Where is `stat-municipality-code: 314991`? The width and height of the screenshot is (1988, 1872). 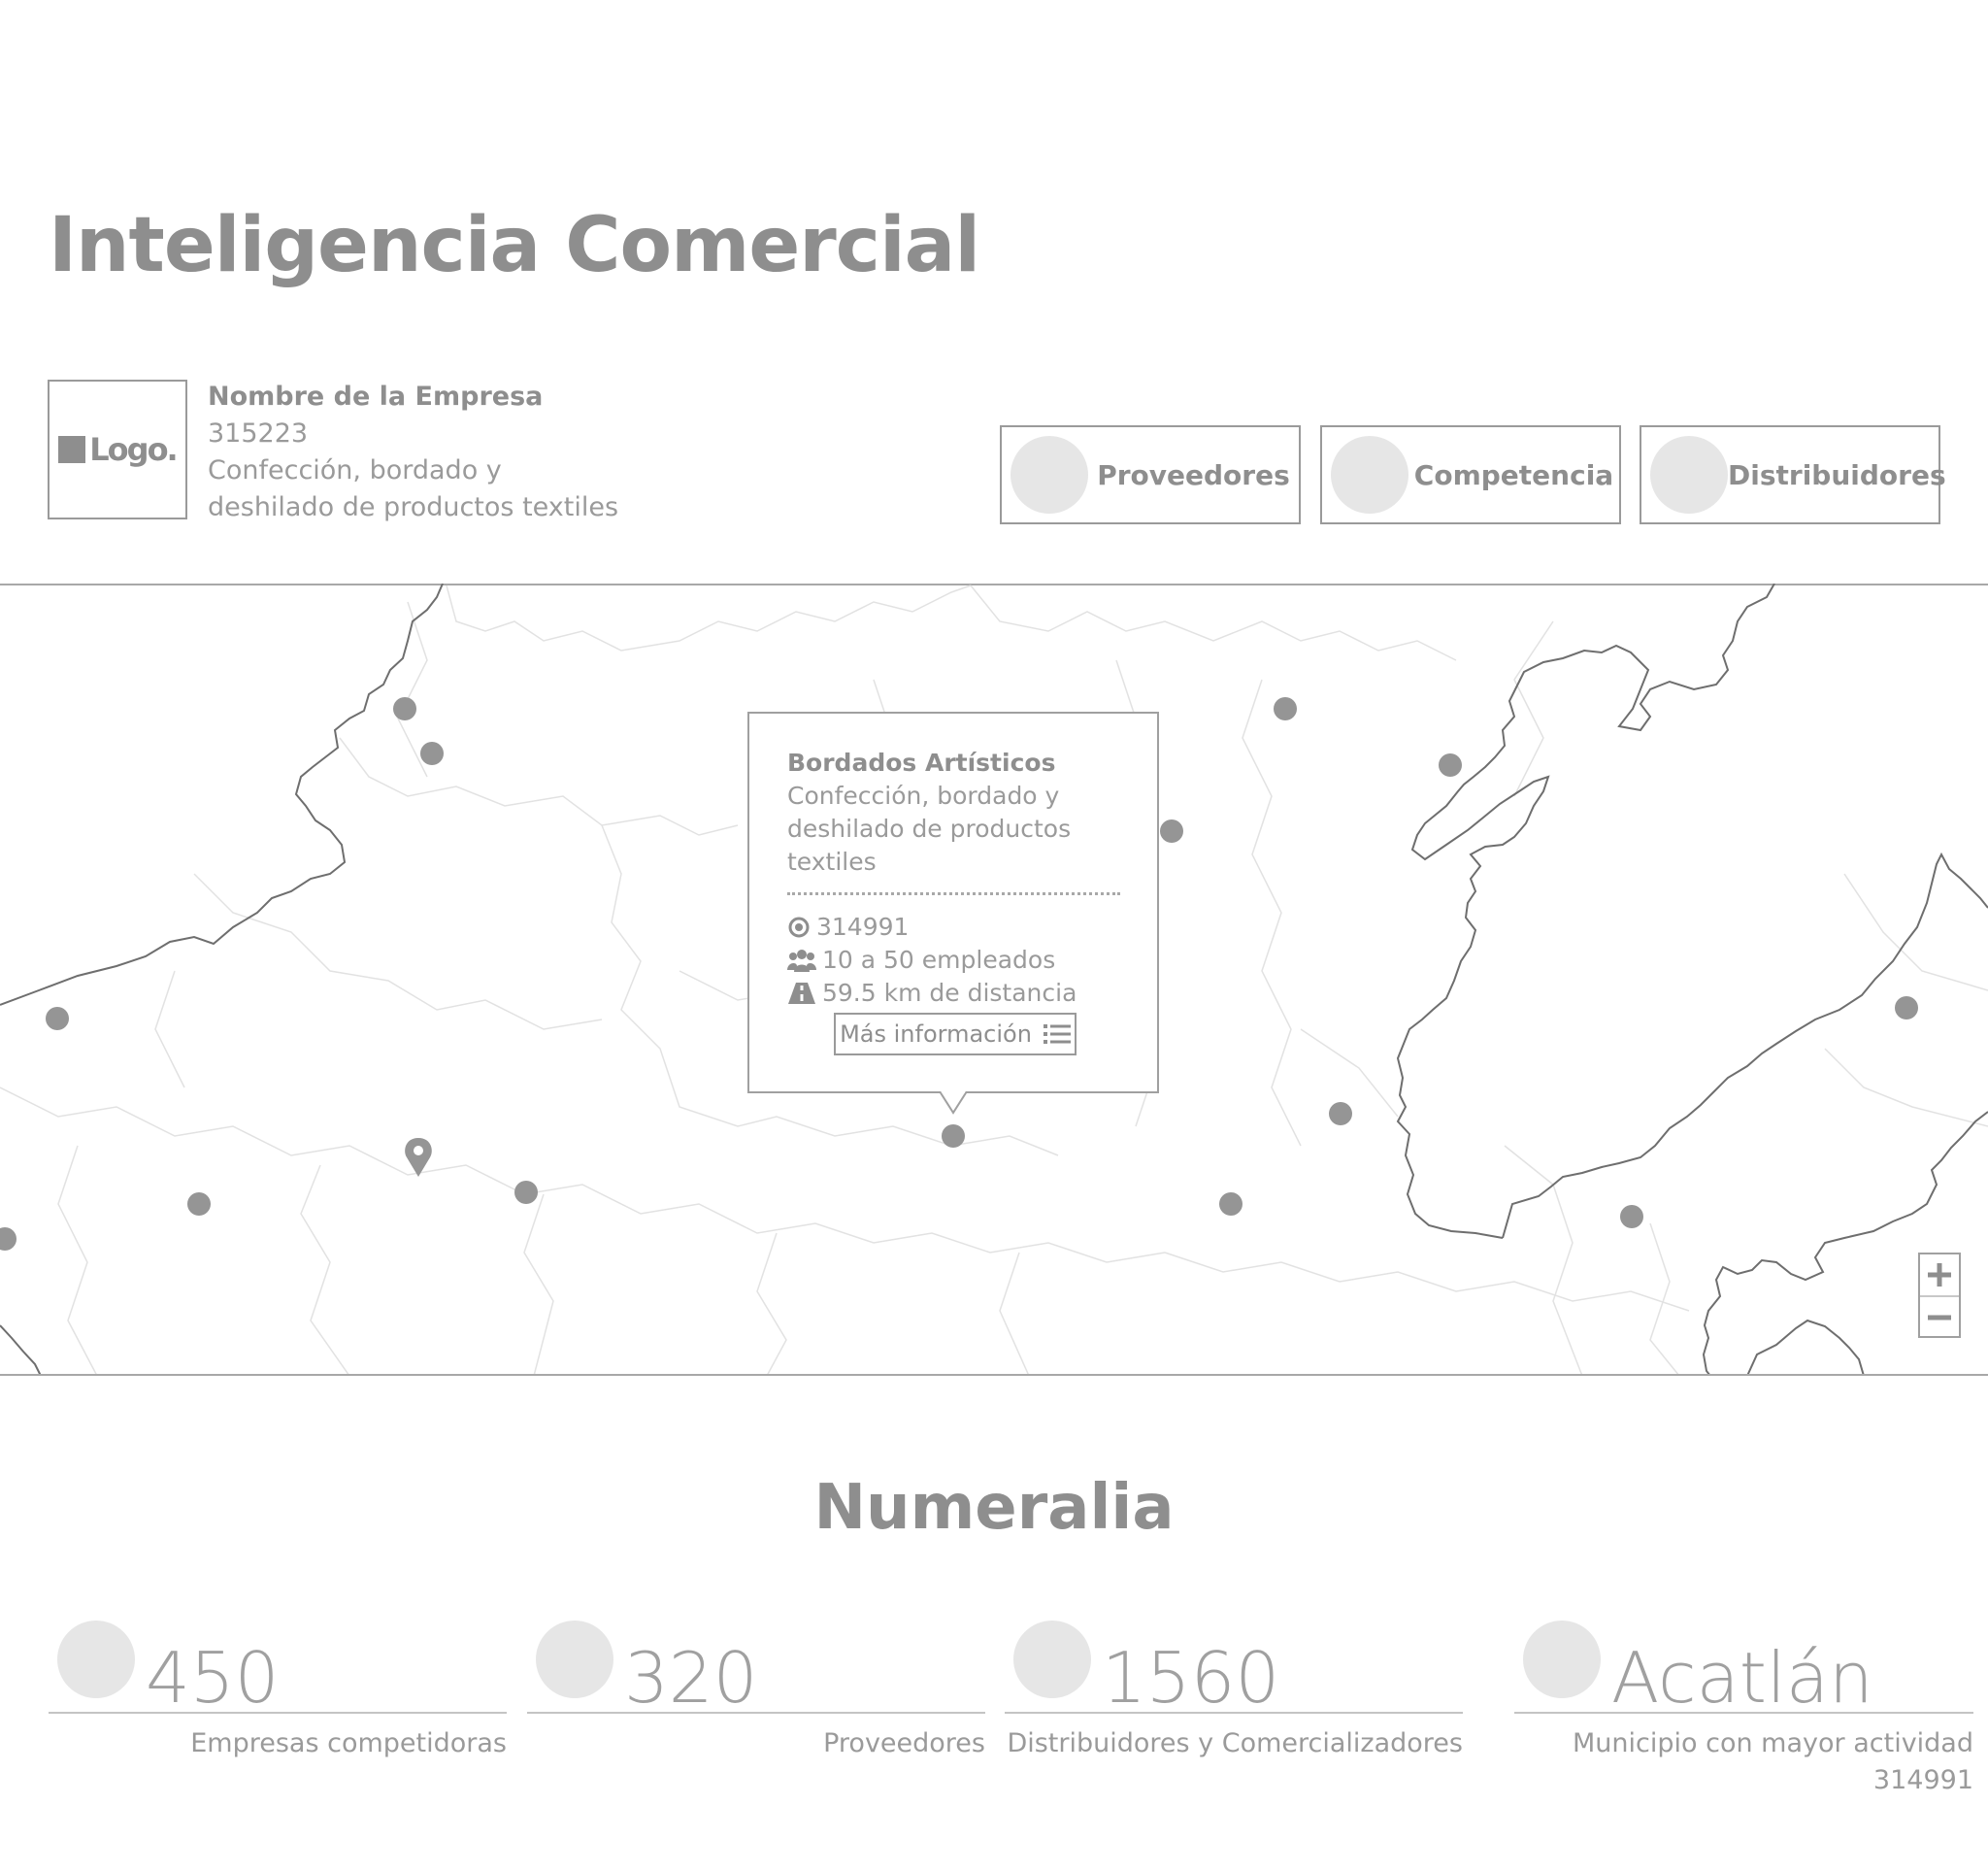
stat-municipality-code: 314991 is located at coordinates (1923, 1780).